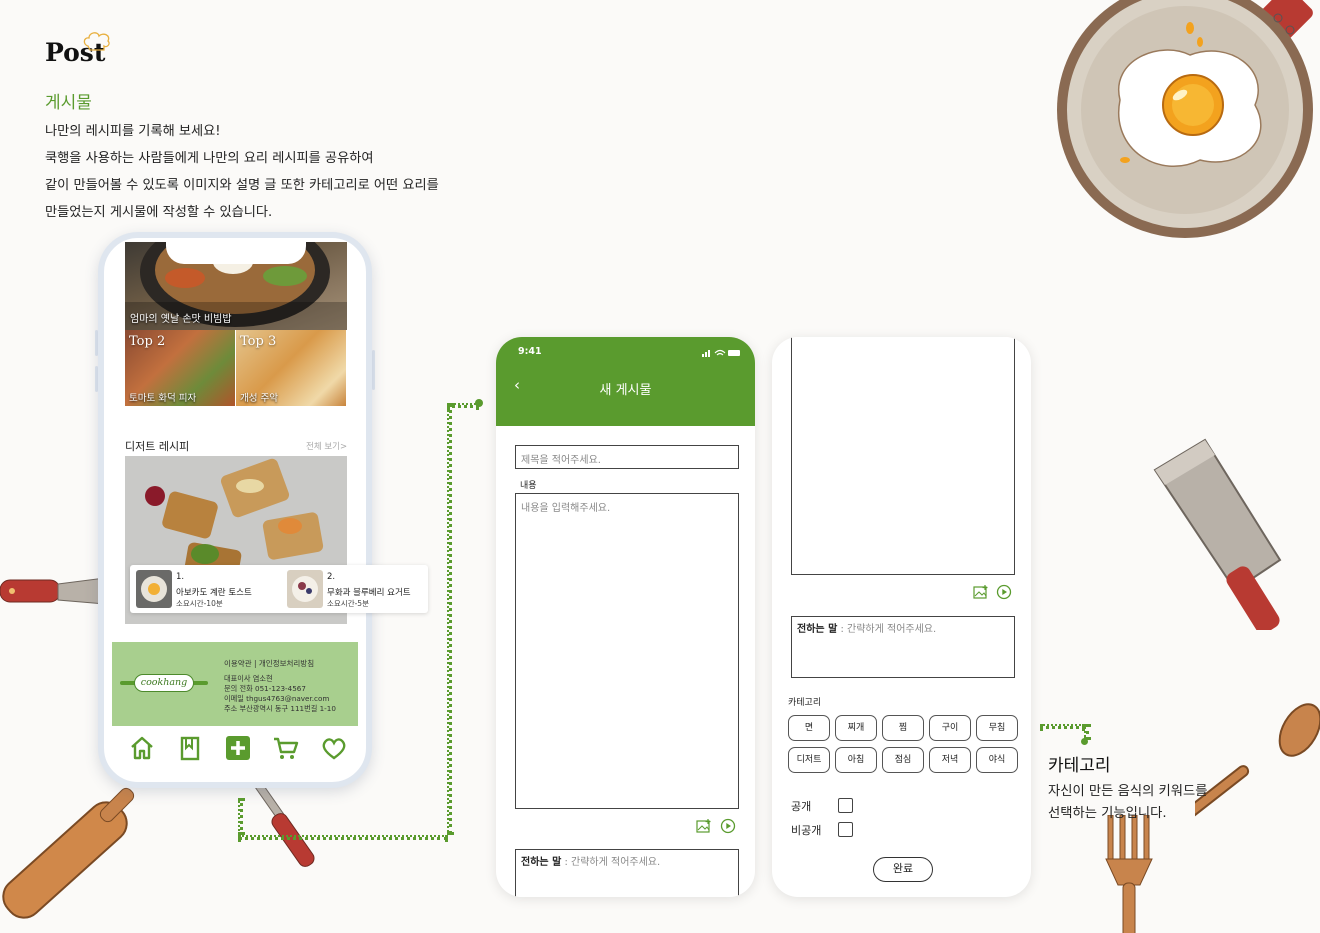 The width and height of the screenshot is (1320, 933). What do you see at coordinates (334, 748) in the screenshot?
I see `heart-icon` at bounding box center [334, 748].